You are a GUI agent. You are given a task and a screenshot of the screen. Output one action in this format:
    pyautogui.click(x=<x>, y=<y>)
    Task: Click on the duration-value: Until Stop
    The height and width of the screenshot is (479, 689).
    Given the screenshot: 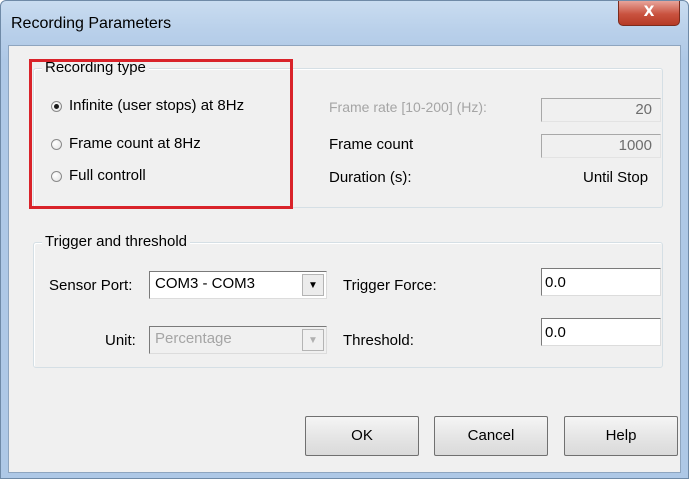 What is the action you would take?
    pyautogui.click(x=616, y=177)
    